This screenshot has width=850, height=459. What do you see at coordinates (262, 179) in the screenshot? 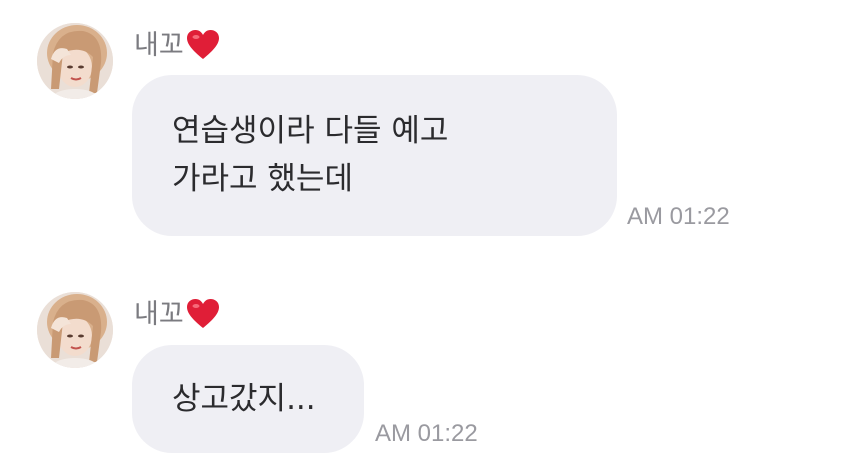
I see `message-text-line: 가라고 했는데` at bounding box center [262, 179].